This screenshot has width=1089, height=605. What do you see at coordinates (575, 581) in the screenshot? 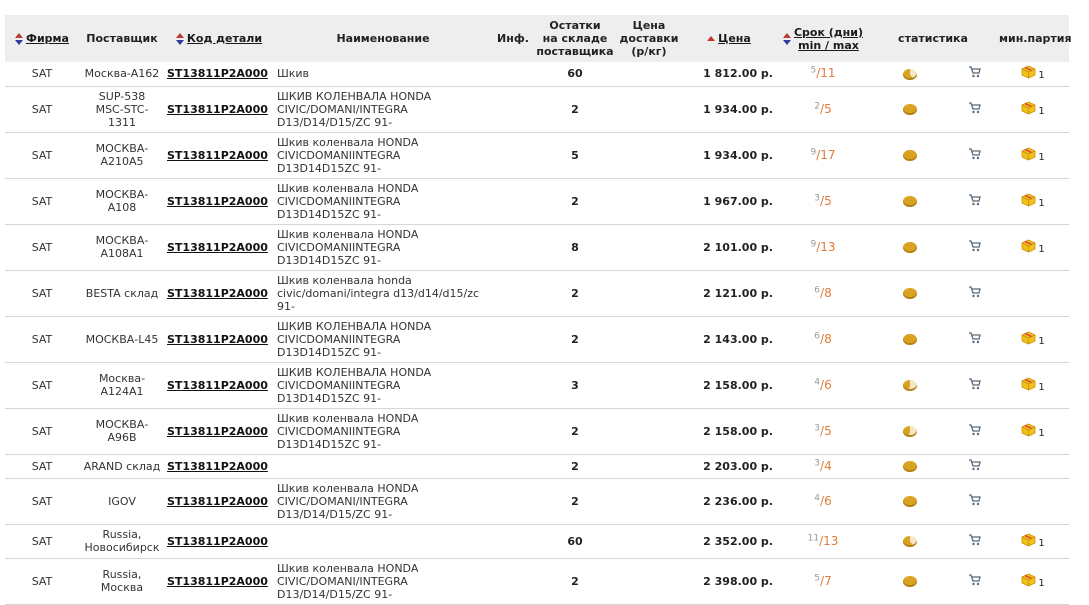
I see `stock-value: 2` at bounding box center [575, 581].